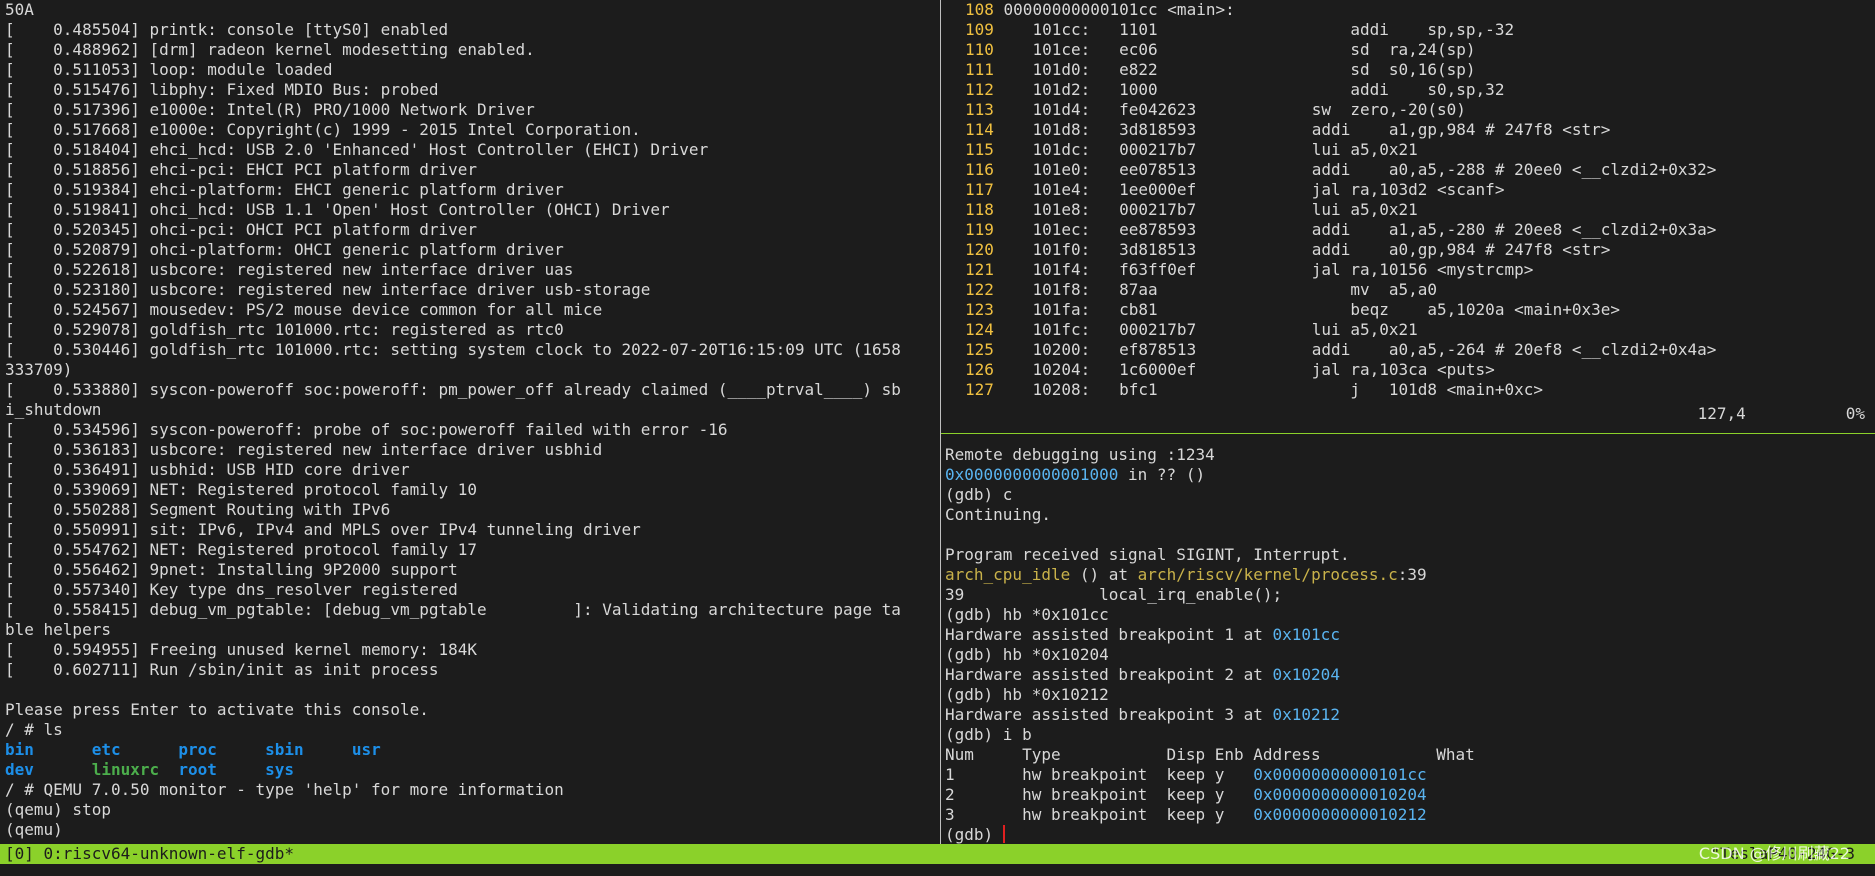 The width and height of the screenshot is (1875, 876). I want to click on qemu-monitor-prompt: (qemu), so click(34, 829).